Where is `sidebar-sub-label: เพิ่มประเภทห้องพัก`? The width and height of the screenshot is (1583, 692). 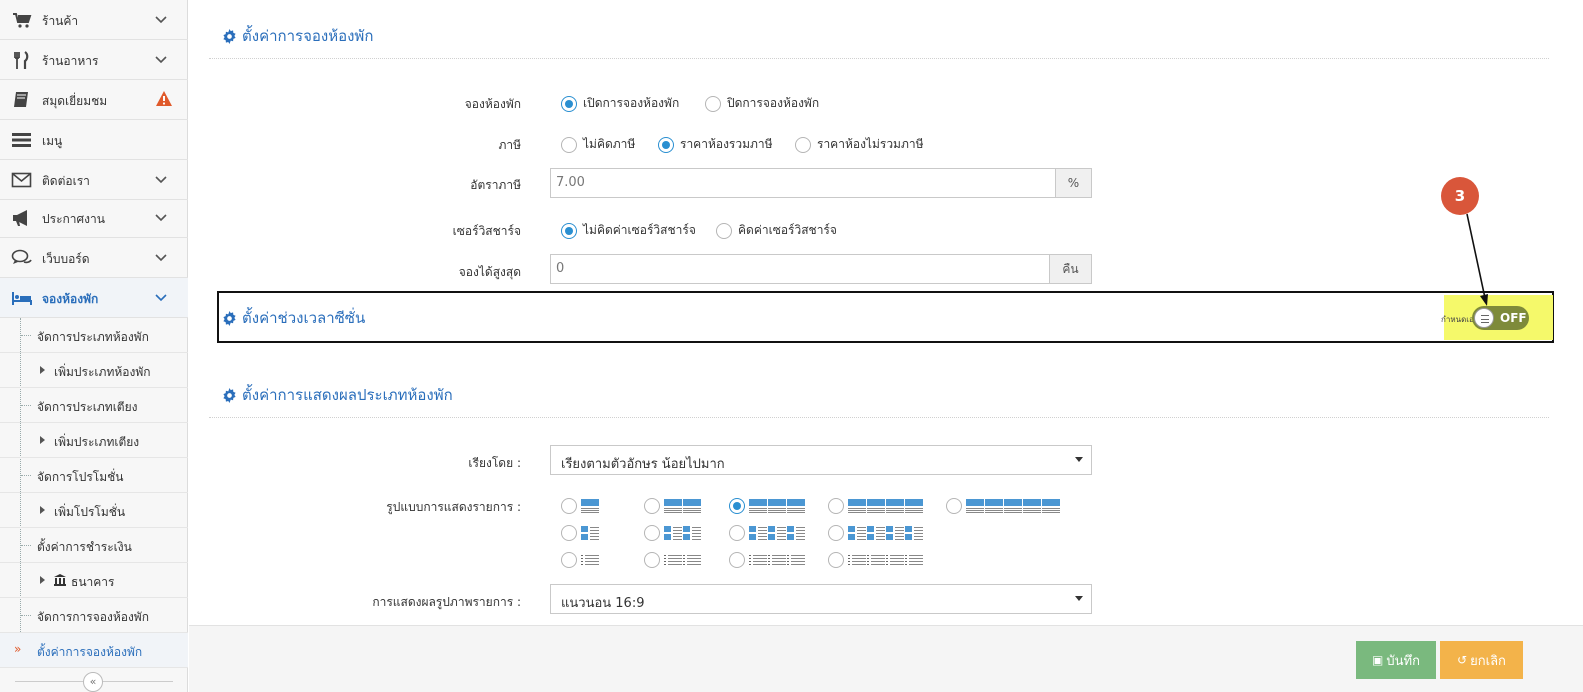 sidebar-sub-label: เพิ่มประเภทห้องพัก is located at coordinates (102, 372).